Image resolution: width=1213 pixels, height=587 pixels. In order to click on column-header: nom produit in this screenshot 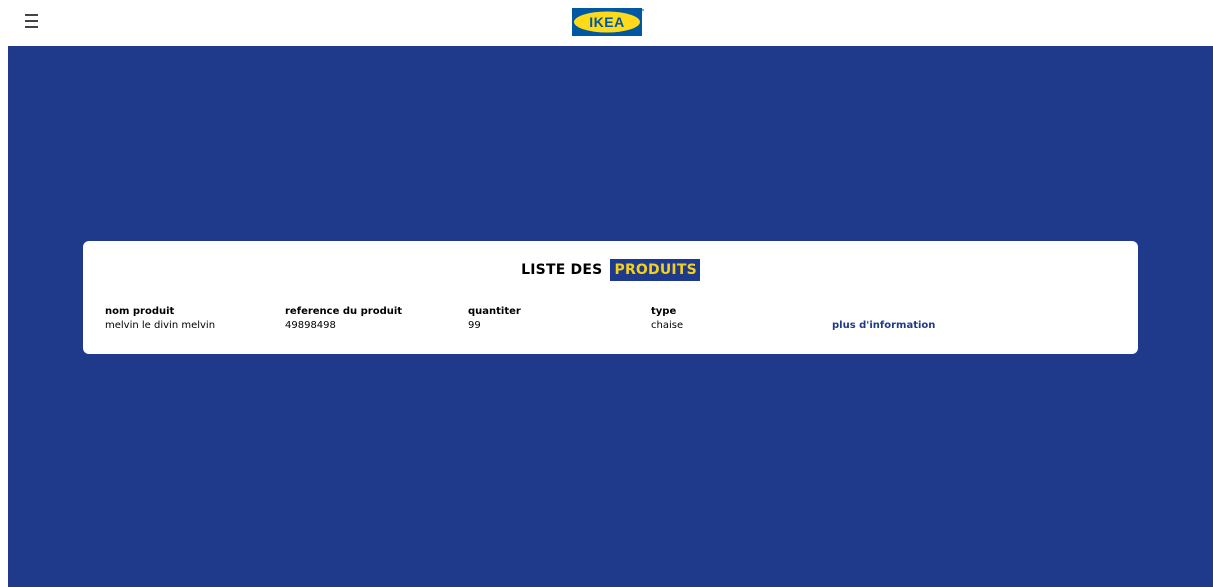, I will do `click(140, 311)`.